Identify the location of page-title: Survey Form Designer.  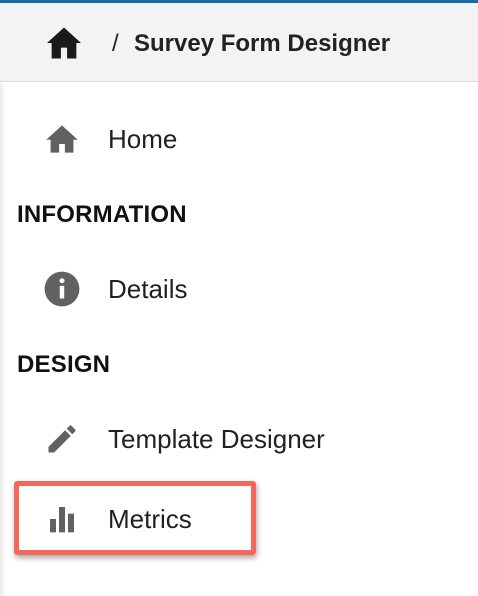
(262, 43).